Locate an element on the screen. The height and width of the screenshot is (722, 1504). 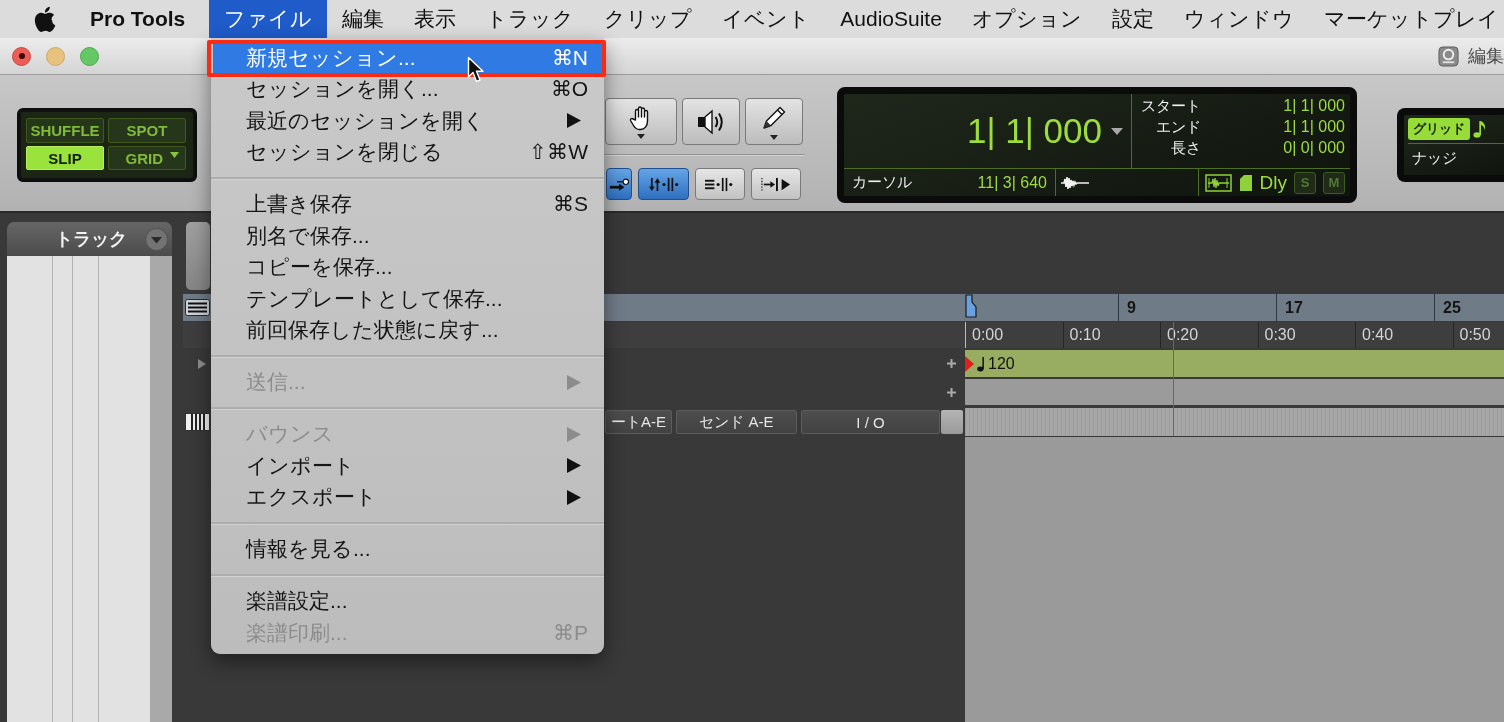
cursor-icon is located at coordinates (476, 70).